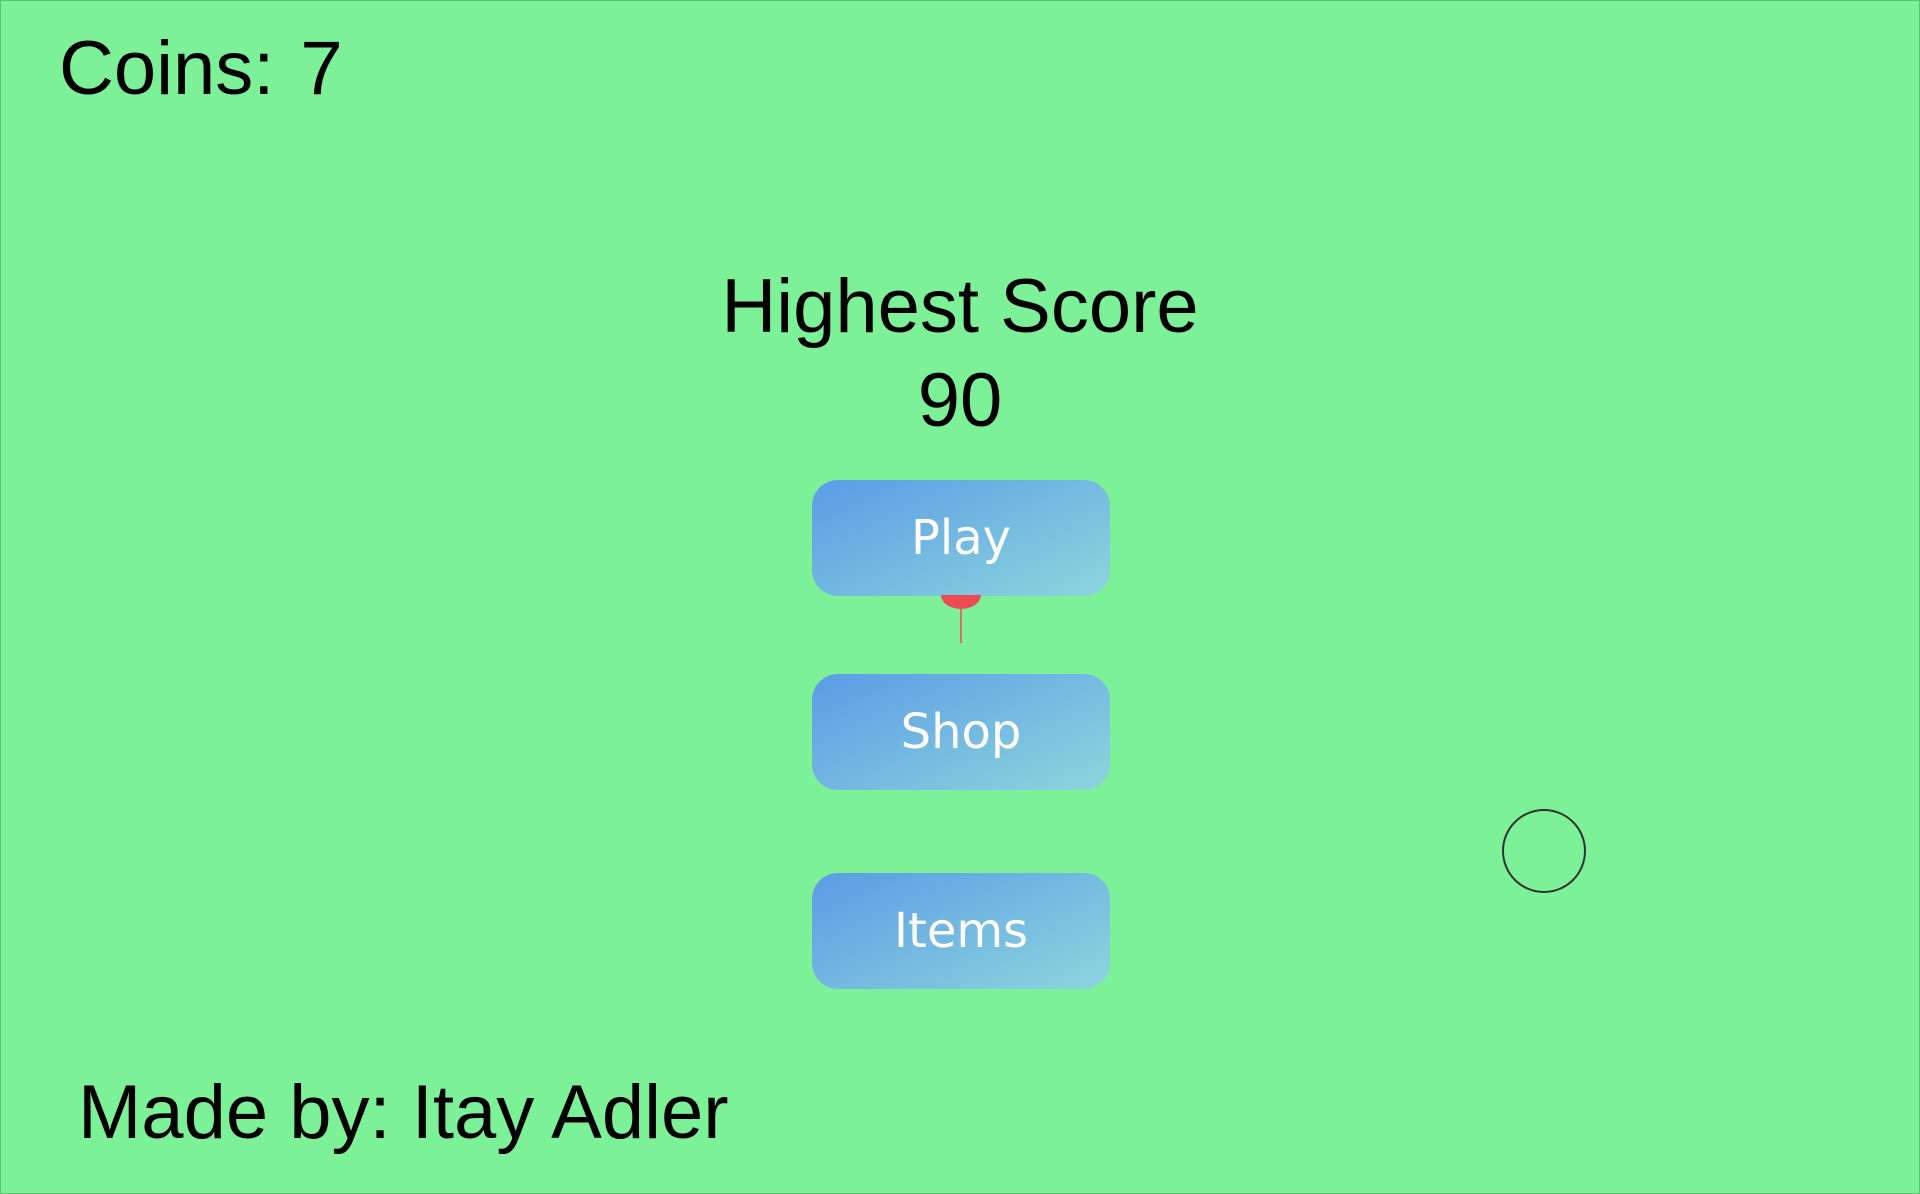 The width and height of the screenshot is (1920, 1194). Describe the element at coordinates (961, 538) in the screenshot. I see `play-button: Play` at that location.